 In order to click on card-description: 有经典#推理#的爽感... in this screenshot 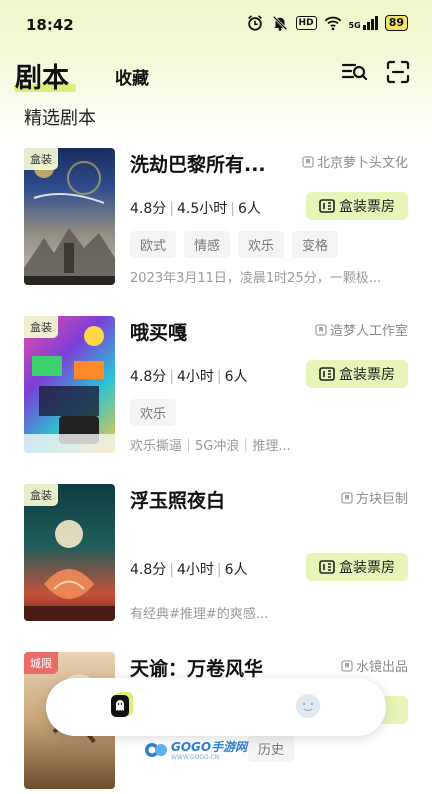, I will do `click(199, 614)`.